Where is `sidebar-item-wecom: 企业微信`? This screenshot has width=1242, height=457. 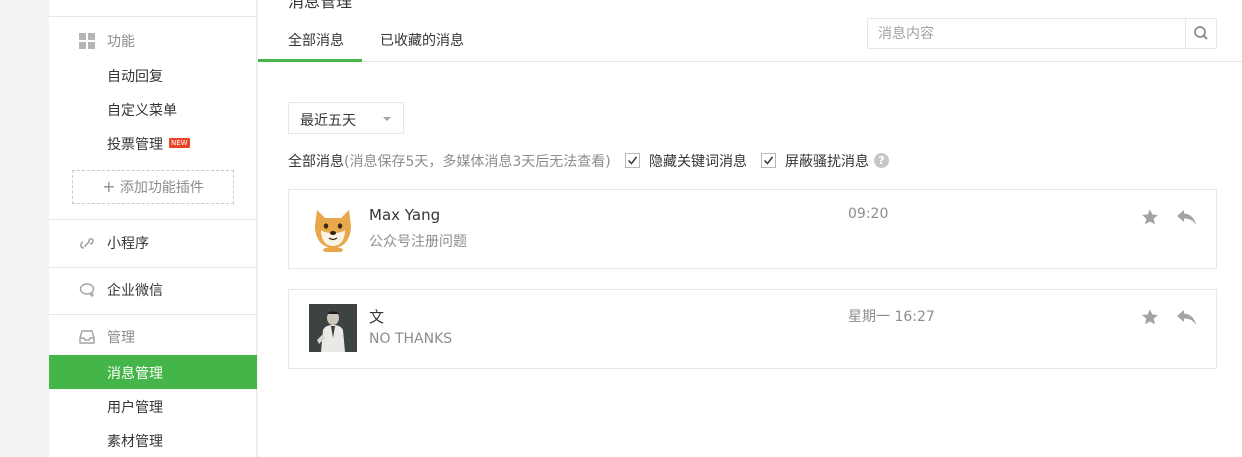
sidebar-item-wecom: 企业微信 is located at coordinates (153, 290).